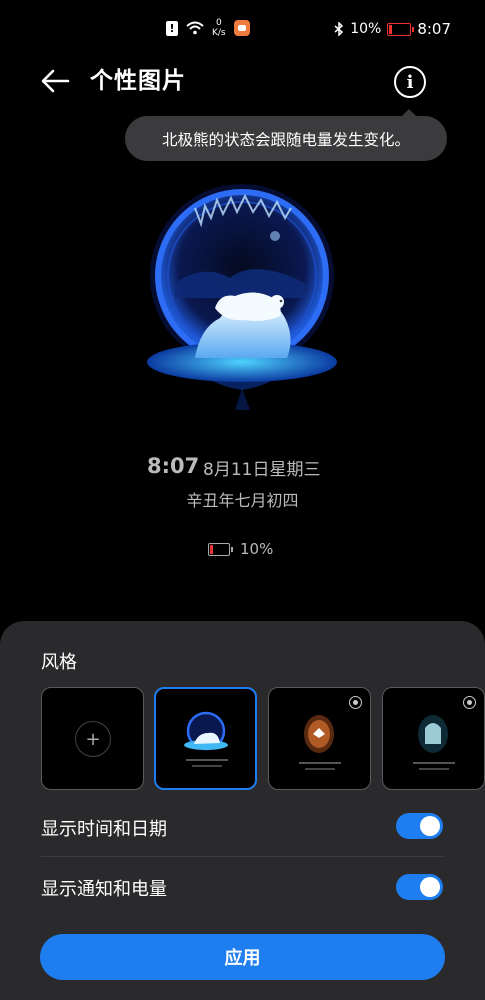 This screenshot has height=1000, width=485. What do you see at coordinates (262, 470) in the screenshot?
I see `preview-date: 8月11日星期三` at bounding box center [262, 470].